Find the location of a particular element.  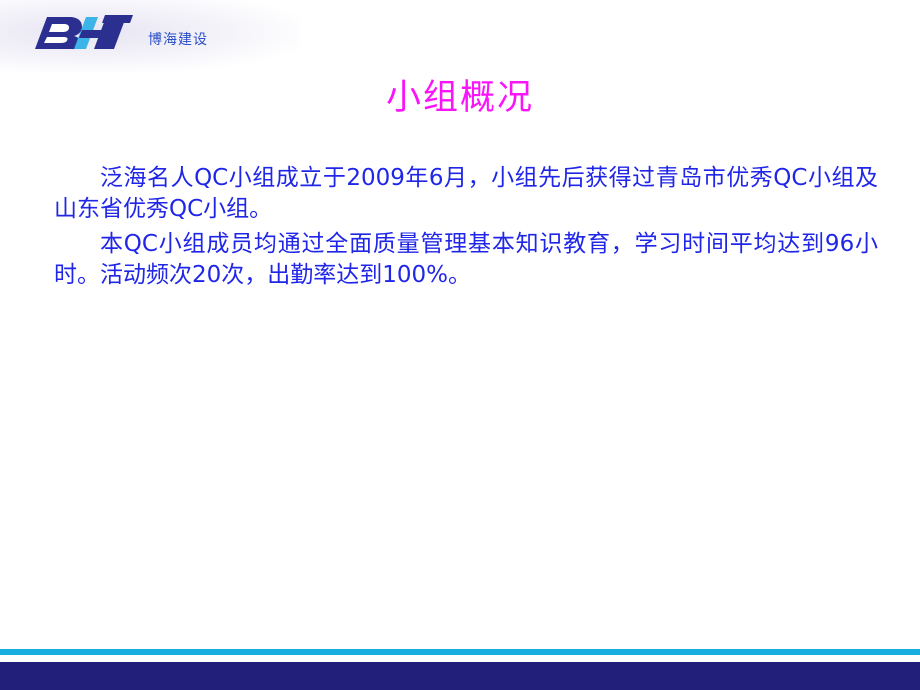

footer-gap is located at coordinates (460, 658).